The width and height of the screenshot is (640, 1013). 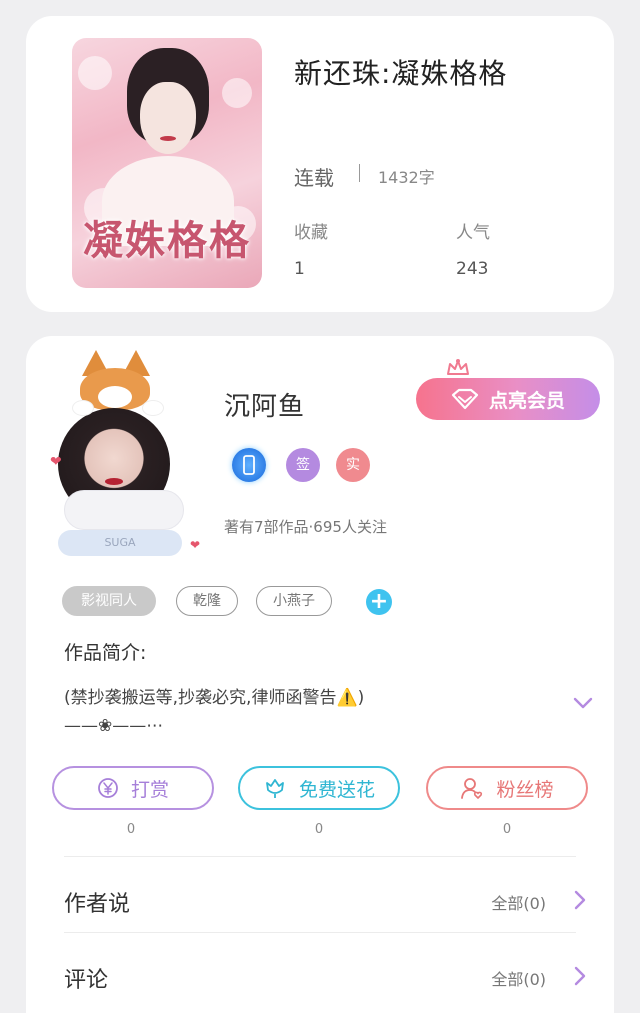 I want to click on add-tag-button: +, so click(x=379, y=602).